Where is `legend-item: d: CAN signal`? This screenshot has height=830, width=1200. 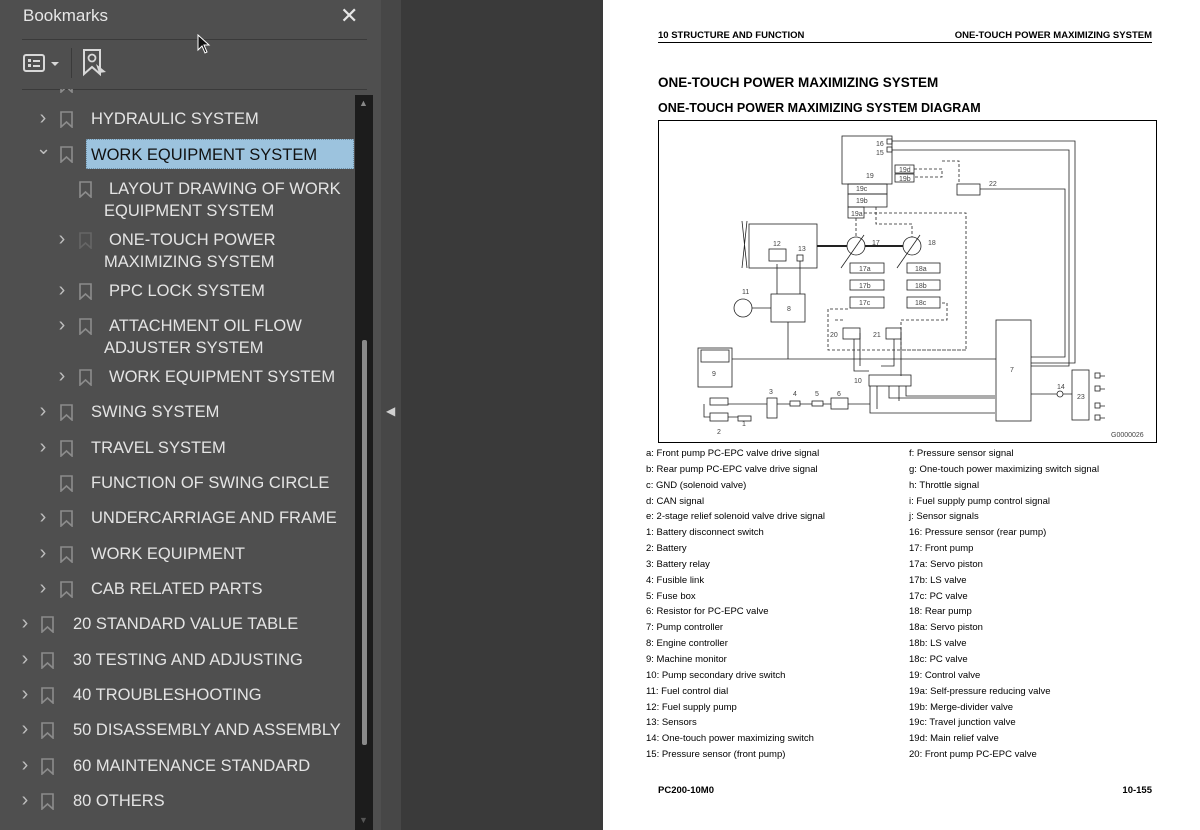
legend-item: d: CAN signal is located at coordinates (675, 501).